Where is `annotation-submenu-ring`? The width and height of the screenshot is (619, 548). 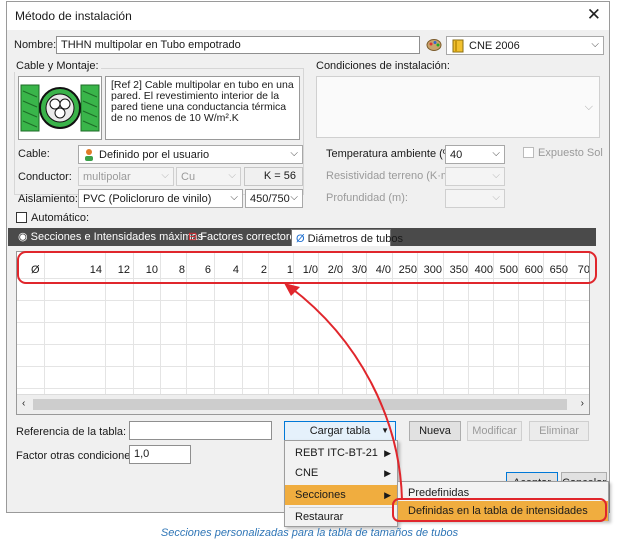 annotation-submenu-ring is located at coordinates (499, 510).